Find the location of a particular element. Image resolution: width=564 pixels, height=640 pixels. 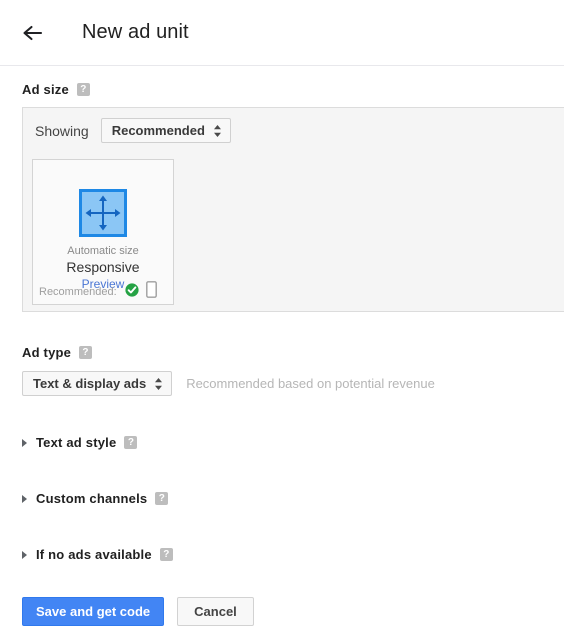

collapsible-custom-channels: Custom channels ? is located at coordinates (95, 498).